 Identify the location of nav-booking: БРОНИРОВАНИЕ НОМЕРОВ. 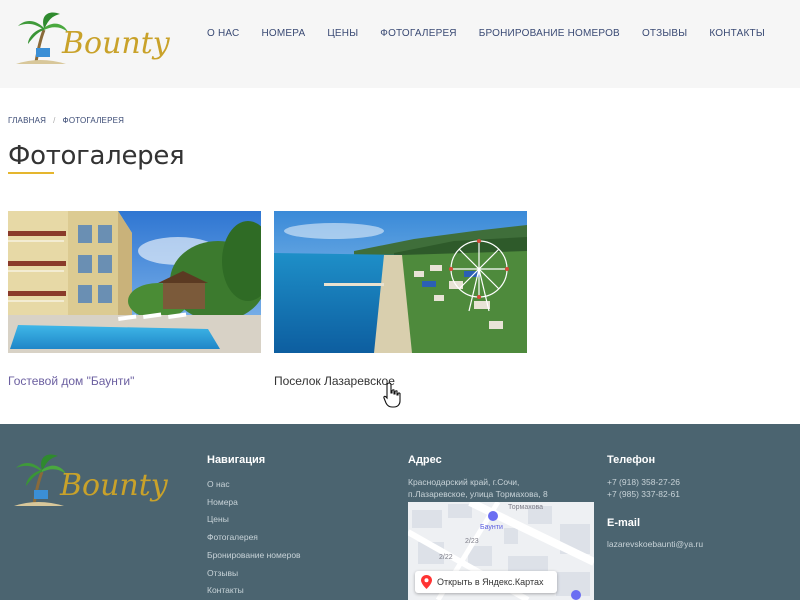
(549, 33).